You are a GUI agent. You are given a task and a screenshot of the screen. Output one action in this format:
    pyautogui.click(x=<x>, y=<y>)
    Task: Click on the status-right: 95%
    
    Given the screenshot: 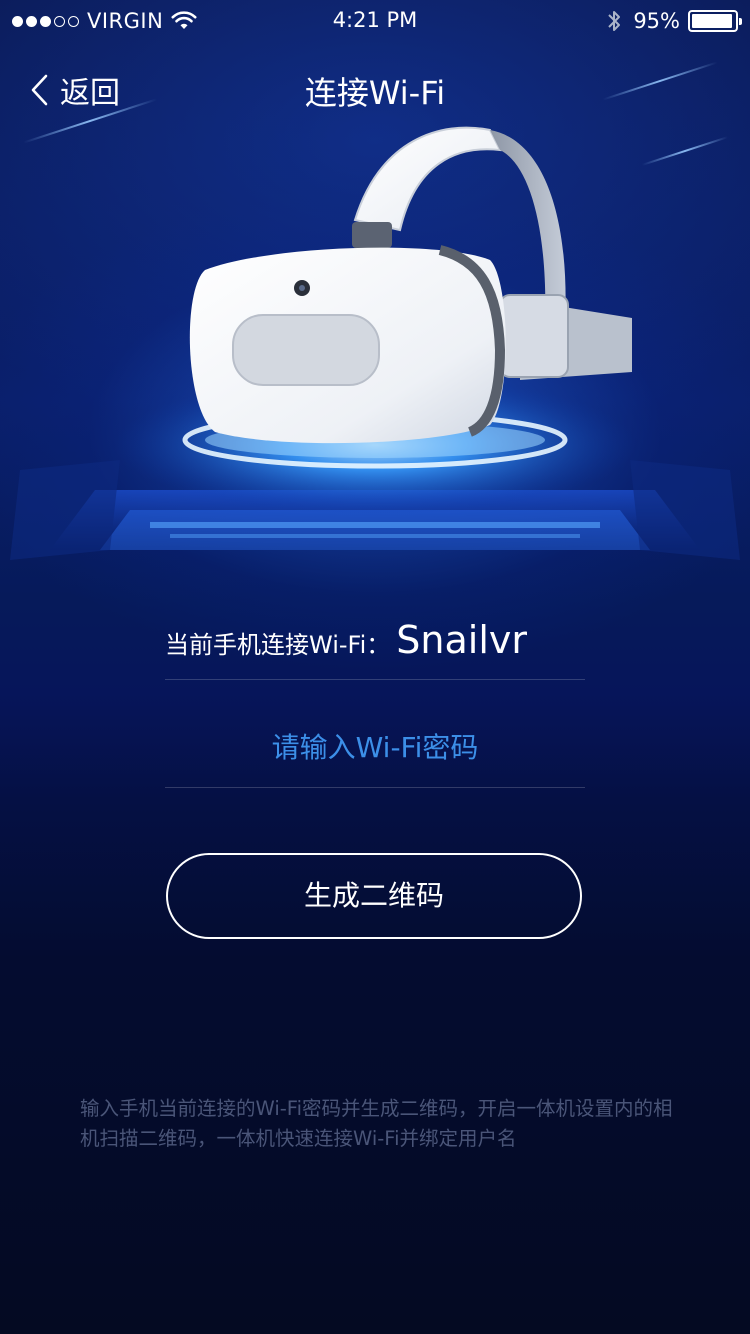 What is the action you would take?
    pyautogui.click(x=674, y=21)
    